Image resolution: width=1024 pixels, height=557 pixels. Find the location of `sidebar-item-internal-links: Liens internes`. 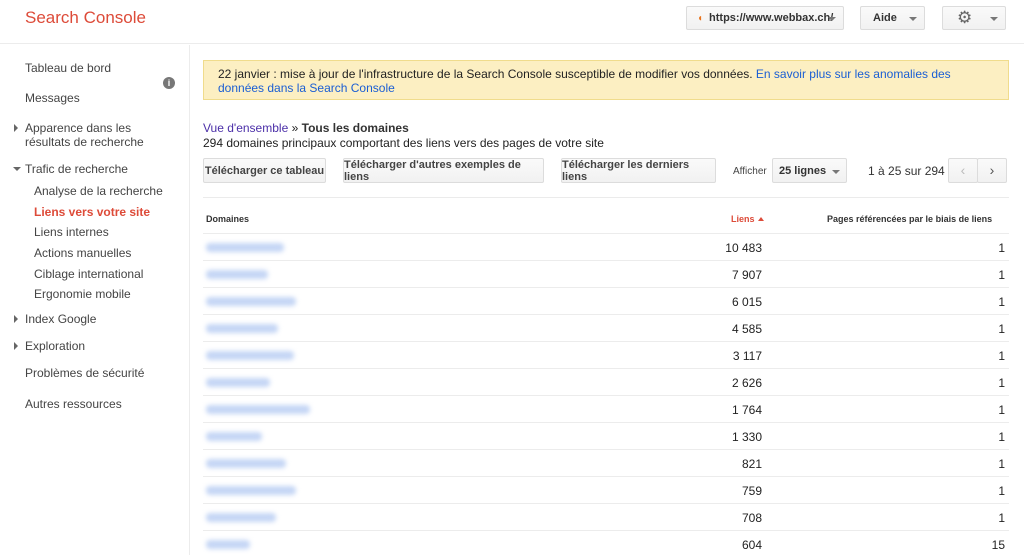

sidebar-item-internal-links: Liens internes is located at coordinates (71, 232).